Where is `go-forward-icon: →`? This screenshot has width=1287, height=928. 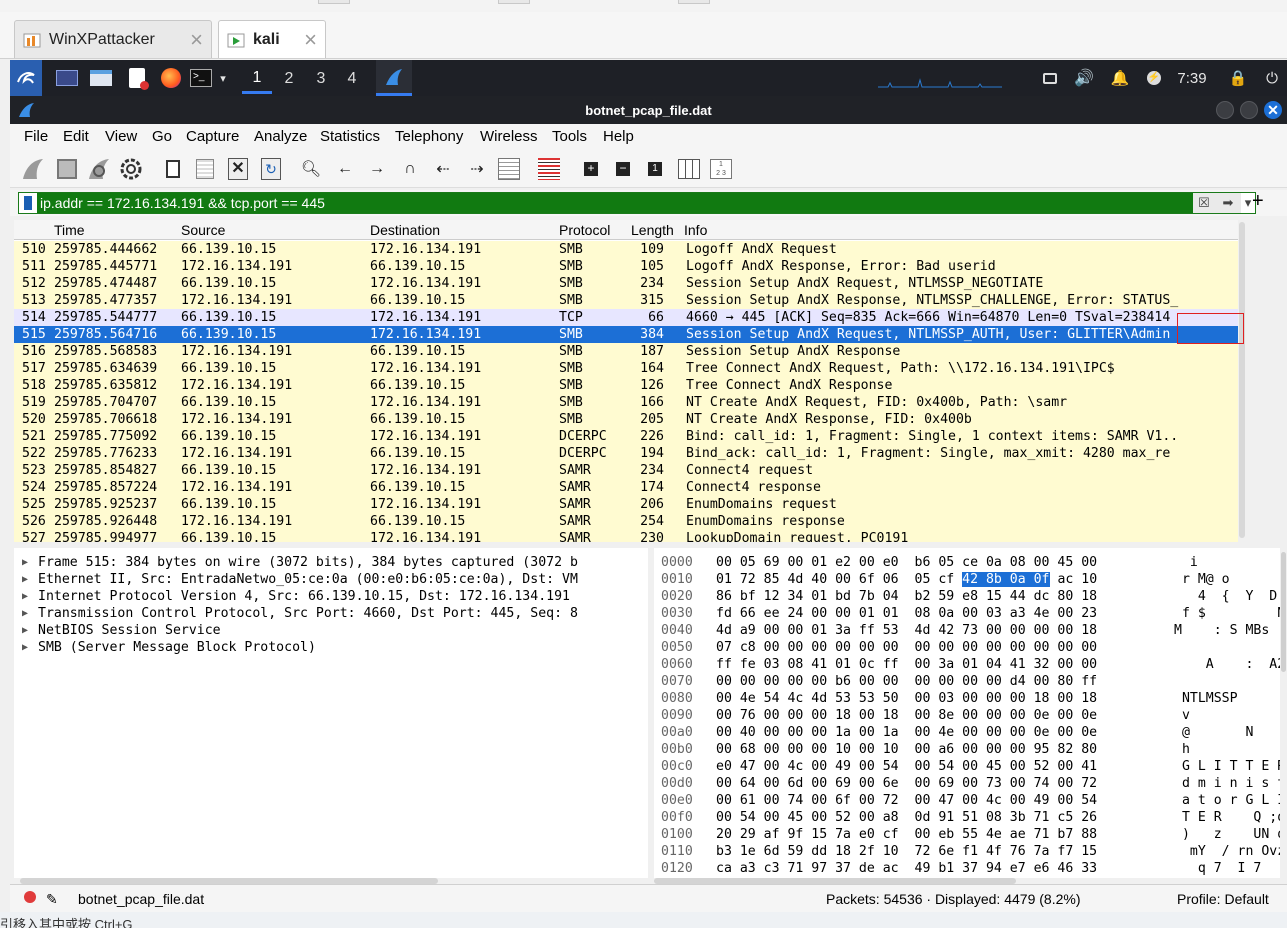
go-forward-icon: → is located at coordinates (377, 169).